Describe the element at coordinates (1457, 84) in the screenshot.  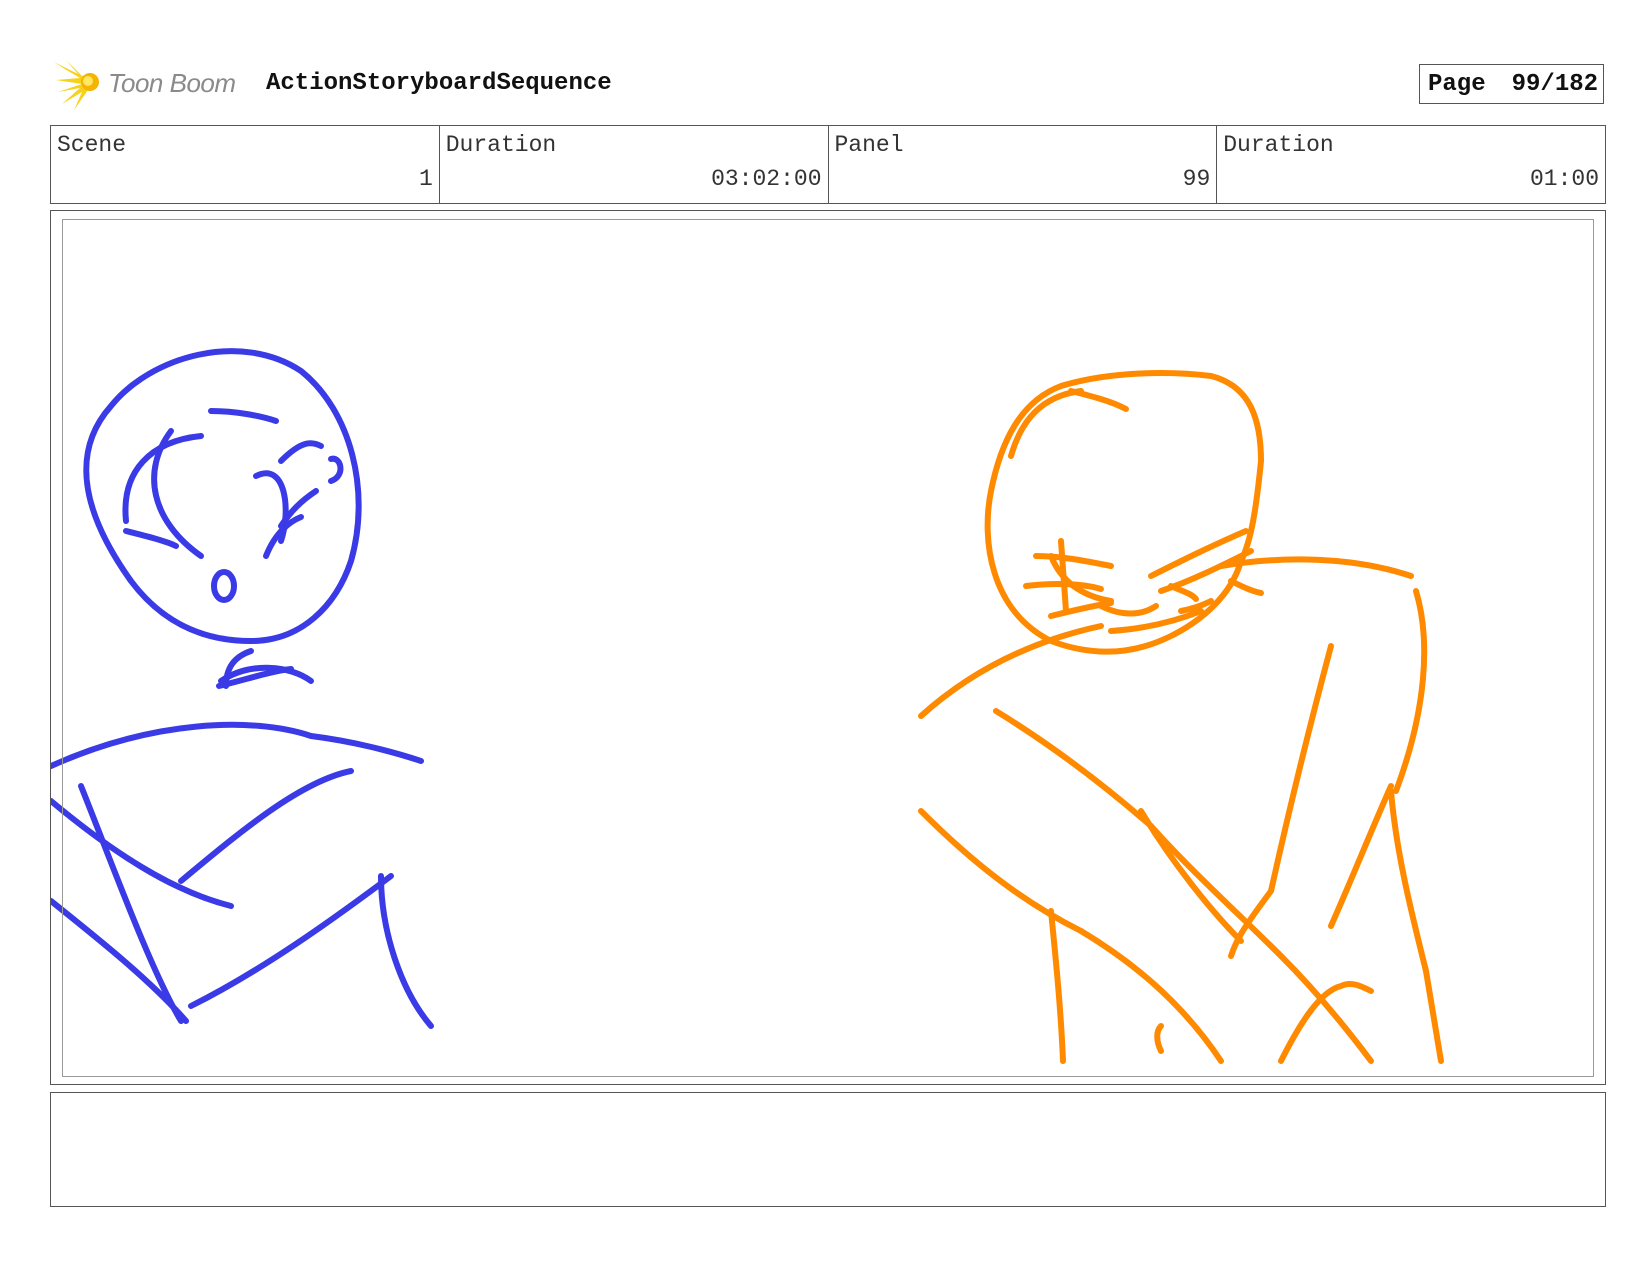
I see `page-label: Page` at that location.